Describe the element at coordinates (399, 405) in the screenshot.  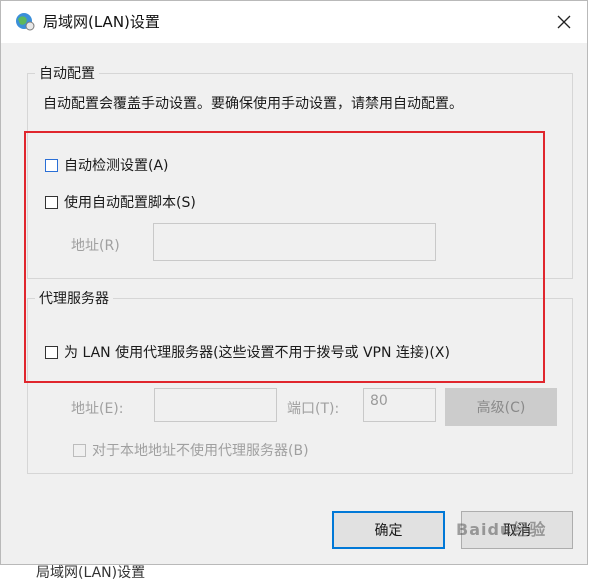
I see `proxy-port-input: 80` at that location.